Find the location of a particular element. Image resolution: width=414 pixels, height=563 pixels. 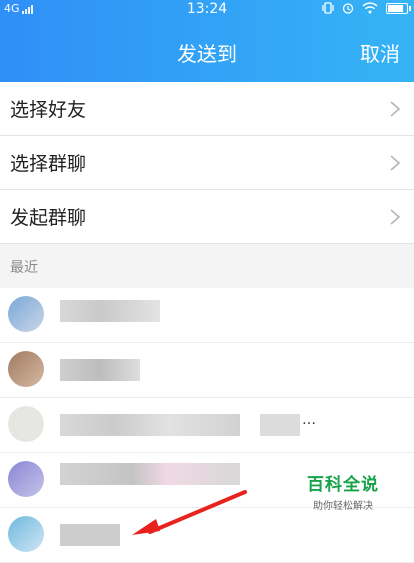

arrow-annotation is located at coordinates (189, 512).